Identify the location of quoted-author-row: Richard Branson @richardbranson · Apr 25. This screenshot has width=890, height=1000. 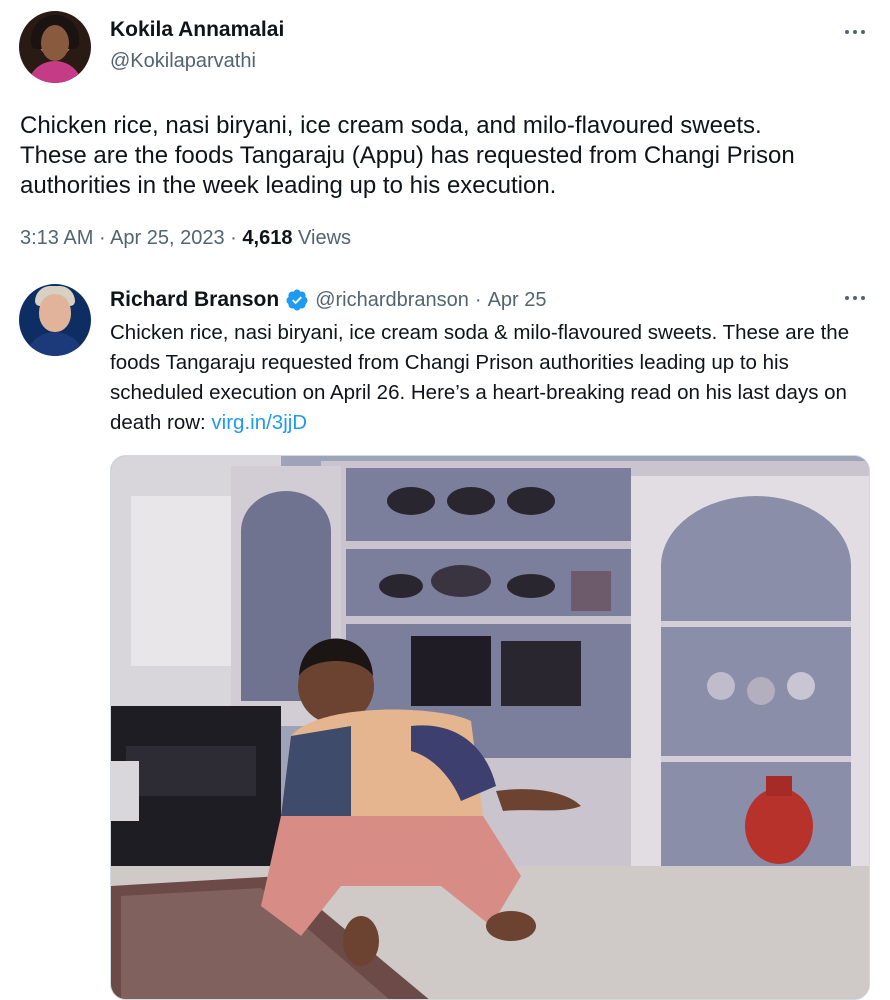
(328, 300).